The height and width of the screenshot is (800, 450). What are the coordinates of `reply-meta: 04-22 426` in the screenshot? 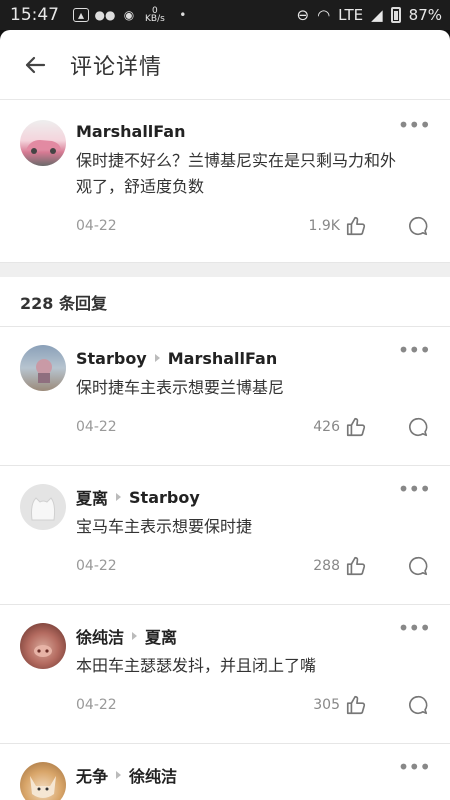 It's located at (253, 427).